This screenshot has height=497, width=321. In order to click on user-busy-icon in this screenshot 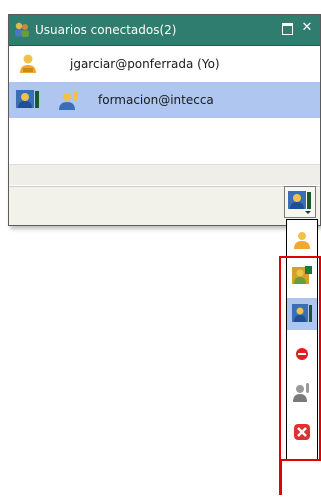, I will do `click(302, 275)`.